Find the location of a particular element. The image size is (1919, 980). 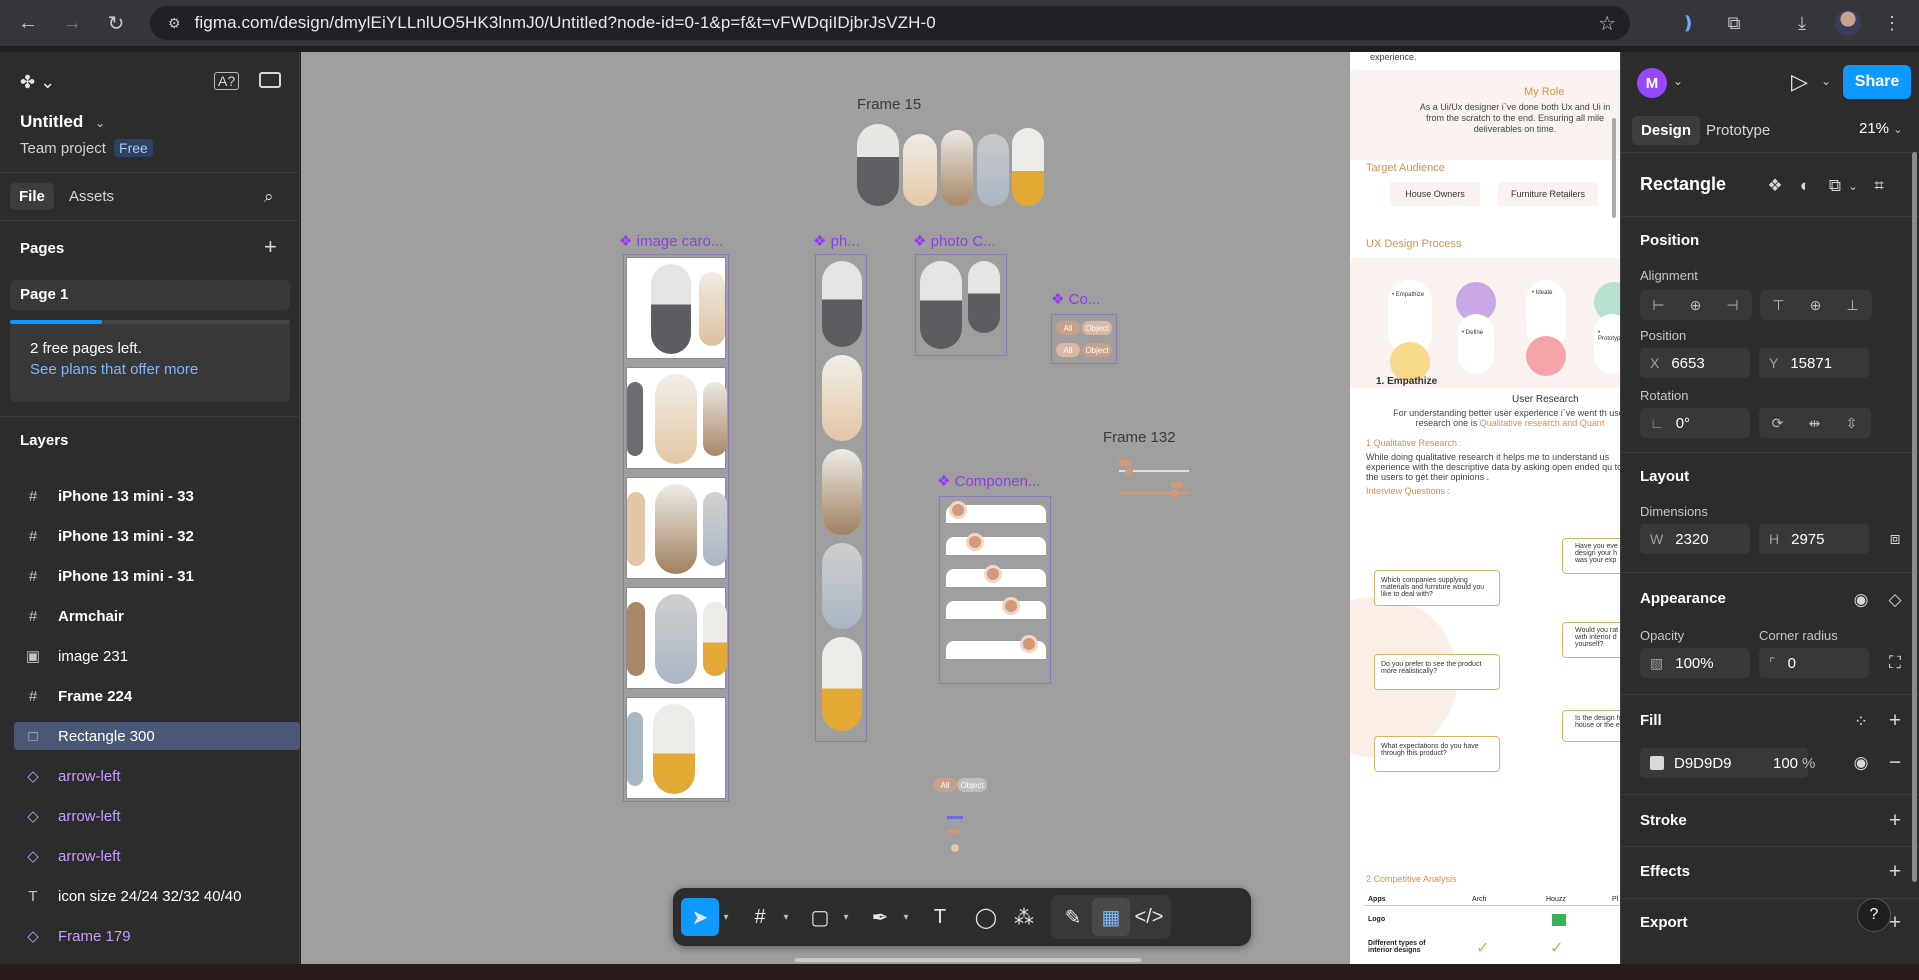

canvas-horizontal-scrollbar is located at coordinates (968, 960).